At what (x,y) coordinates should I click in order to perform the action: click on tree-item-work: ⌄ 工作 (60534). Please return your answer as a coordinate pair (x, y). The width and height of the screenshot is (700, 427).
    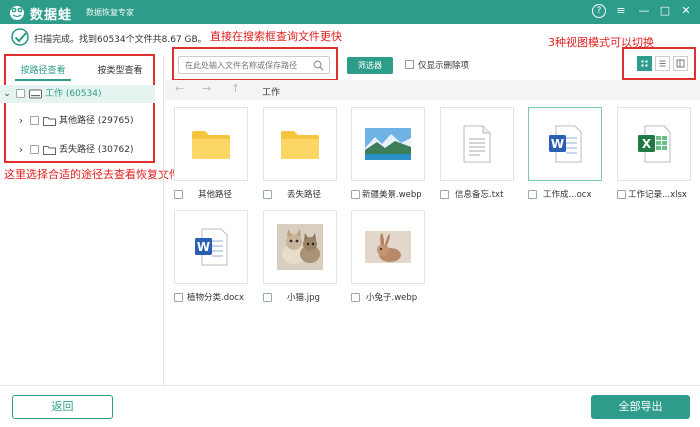
    Looking at the image, I should click on (77, 94).